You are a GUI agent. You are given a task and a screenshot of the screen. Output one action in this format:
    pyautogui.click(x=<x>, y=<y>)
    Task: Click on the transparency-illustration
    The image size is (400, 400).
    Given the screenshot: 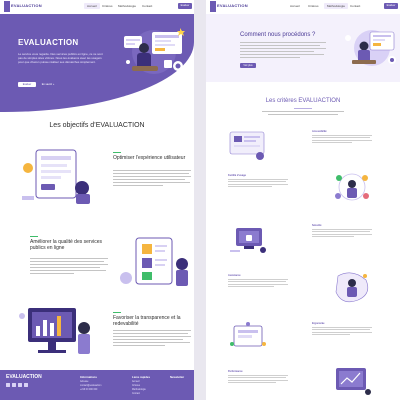 What is the action you would take?
    pyautogui.click(x=54, y=331)
    